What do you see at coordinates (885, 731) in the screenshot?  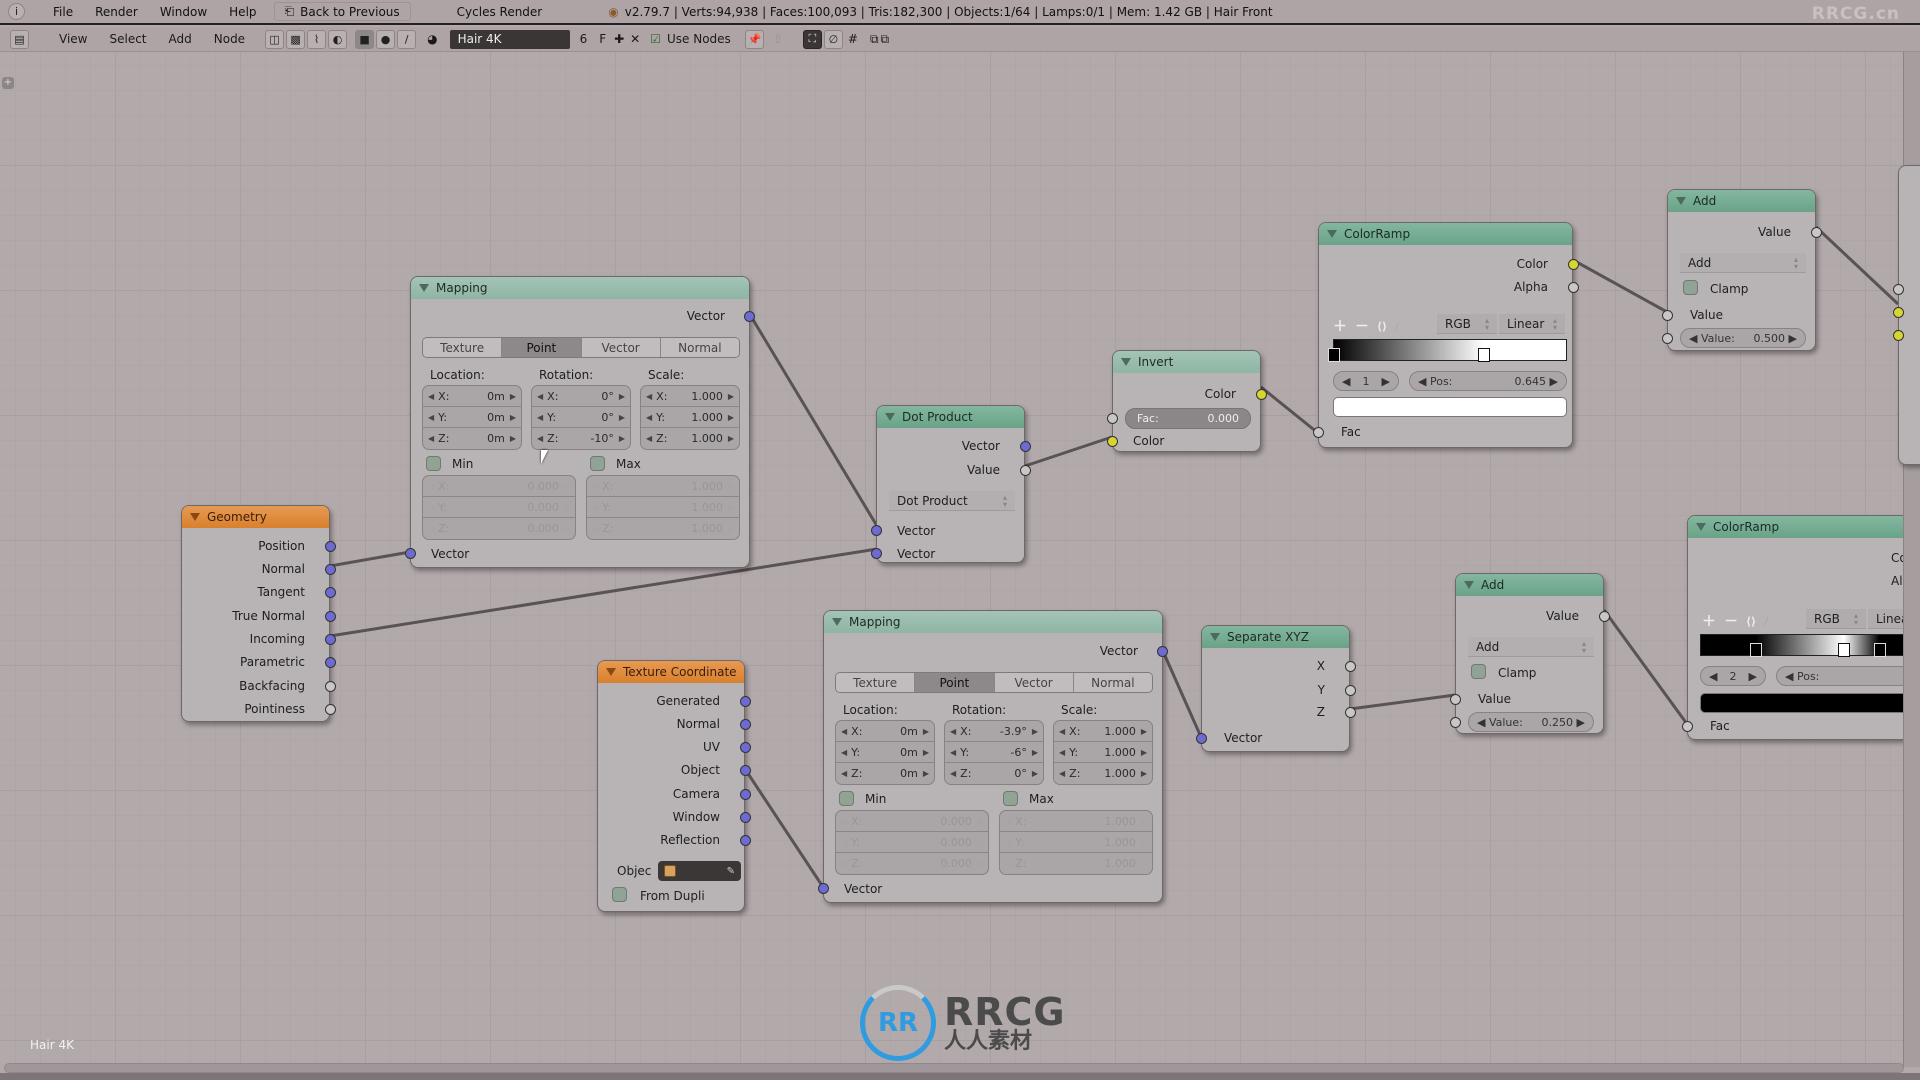 I see `location-x-field: ◀ X: 0m ▶` at bounding box center [885, 731].